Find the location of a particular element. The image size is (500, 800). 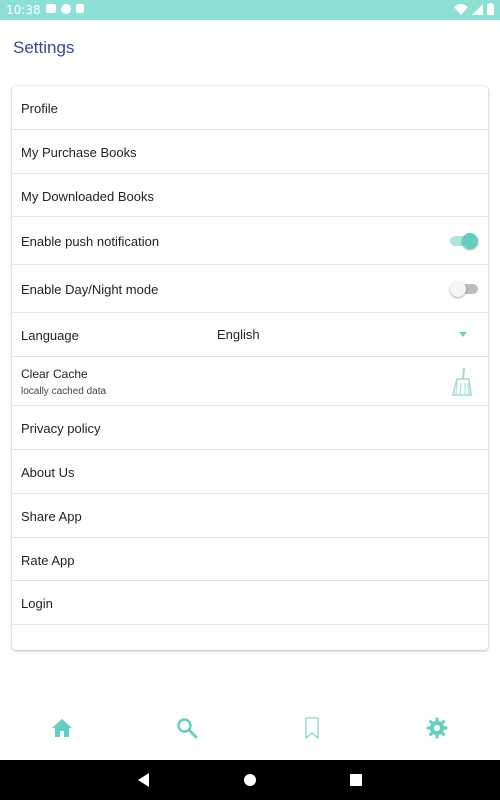

status-time: 10:38 is located at coordinates (23, 10).